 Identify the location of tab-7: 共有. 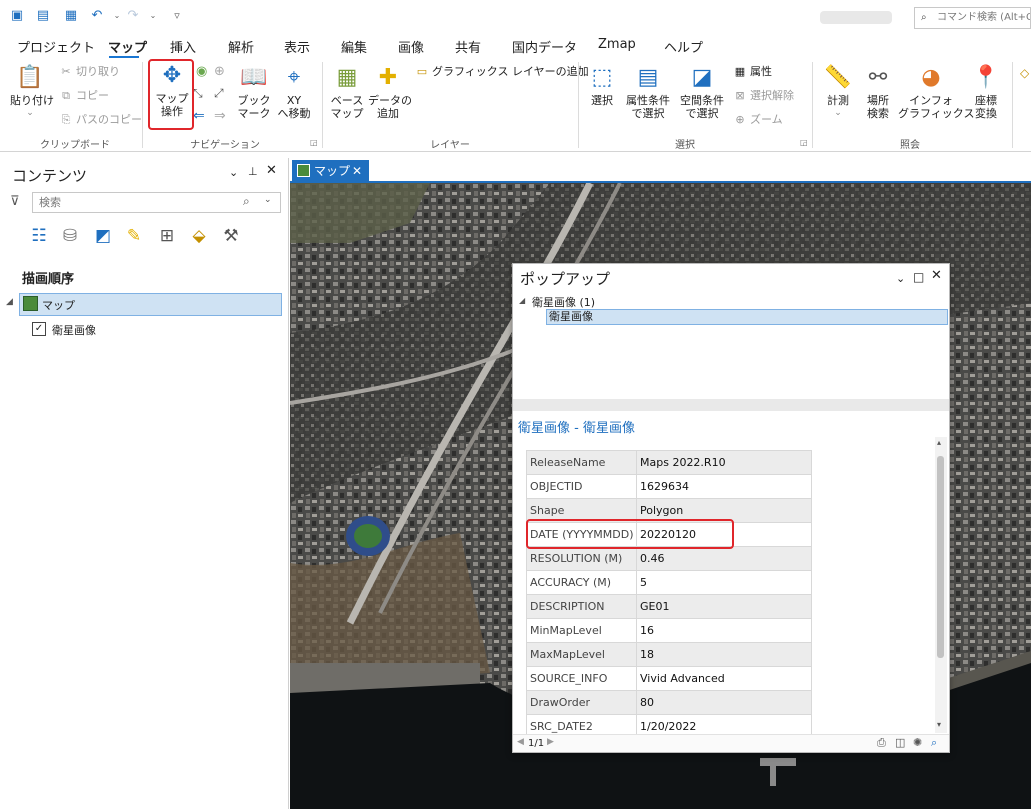
(468, 46).